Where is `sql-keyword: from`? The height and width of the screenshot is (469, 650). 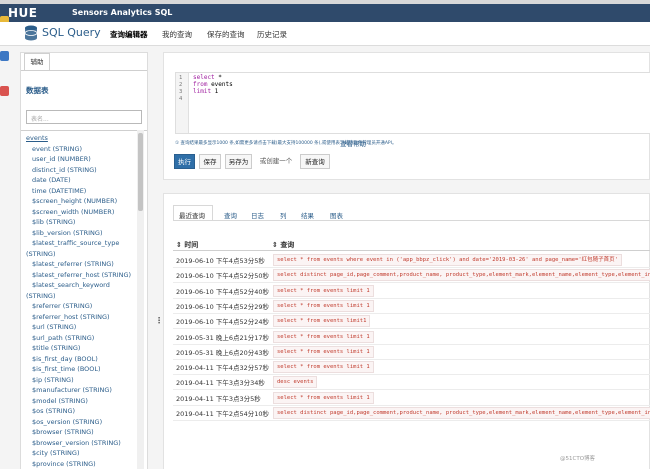
sql-keyword: from is located at coordinates (200, 84).